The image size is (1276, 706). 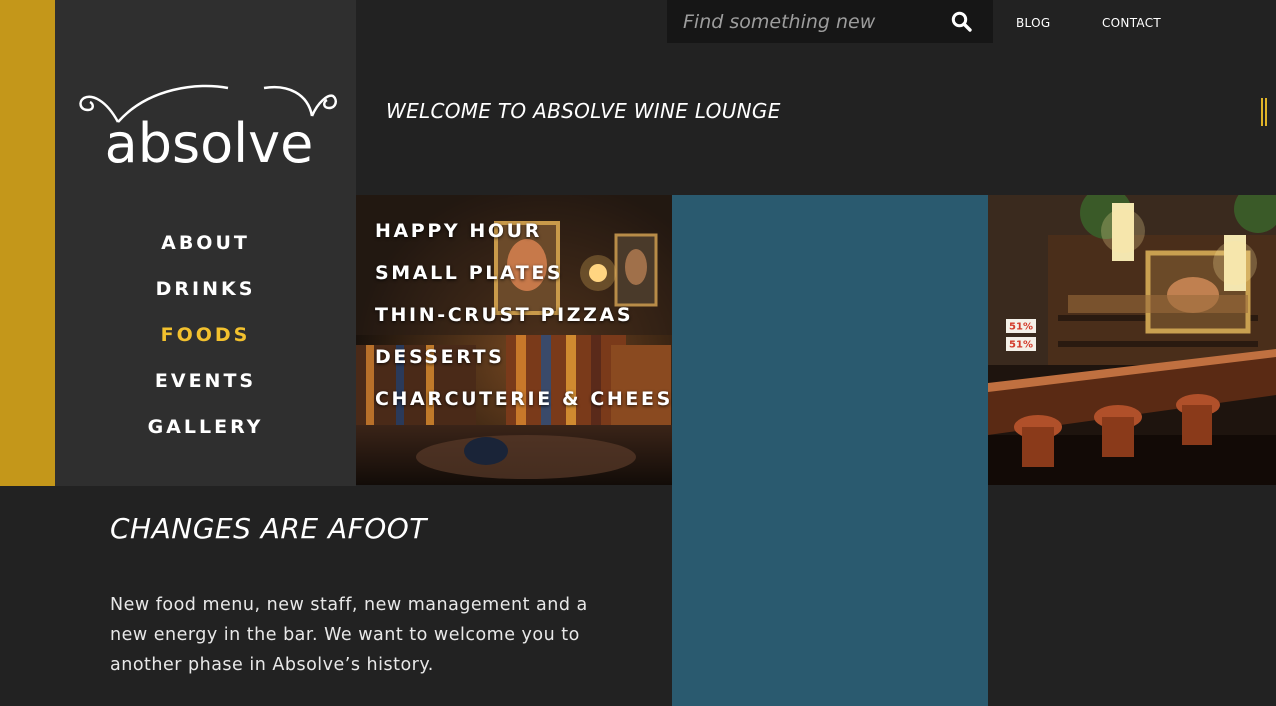 What do you see at coordinates (209, 143) in the screenshot?
I see `logo-wordmark: absolve` at bounding box center [209, 143].